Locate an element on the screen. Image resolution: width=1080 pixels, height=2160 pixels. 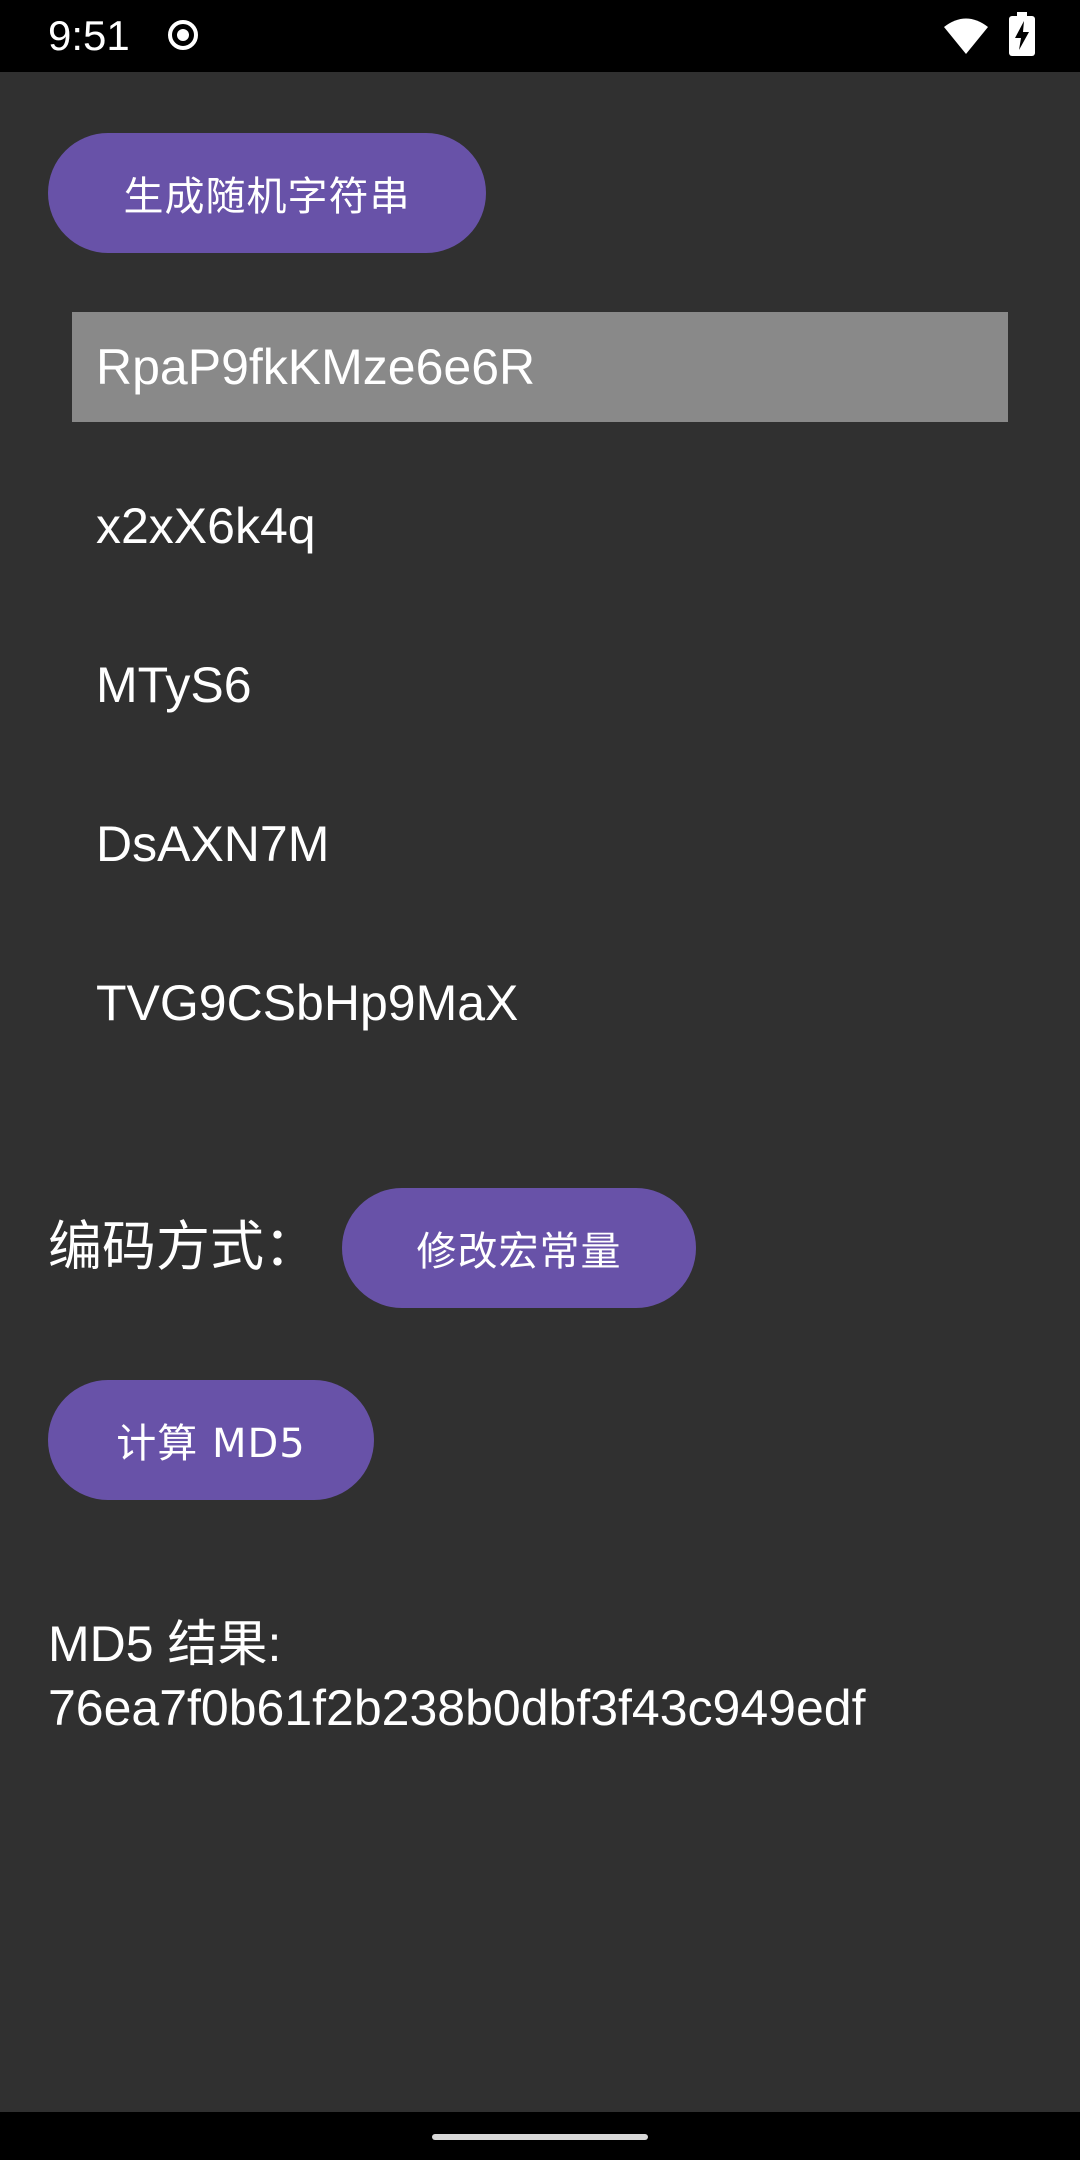
list-item-selected: RpaP9fkKMze6e6R is located at coordinates (540, 367).